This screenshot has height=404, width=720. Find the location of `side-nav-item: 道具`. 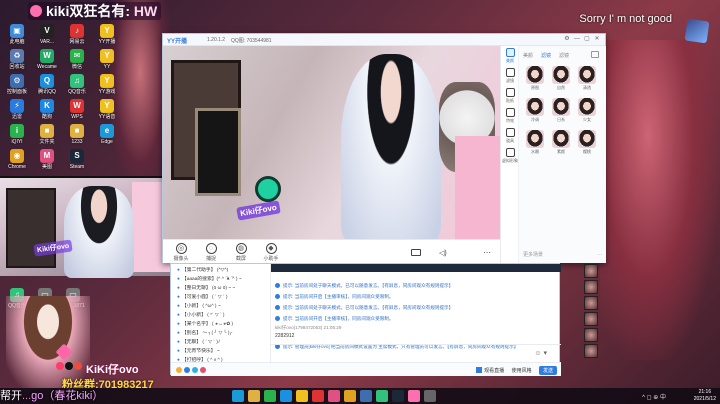

side-nav-item: 道具 is located at coordinates (510, 136).